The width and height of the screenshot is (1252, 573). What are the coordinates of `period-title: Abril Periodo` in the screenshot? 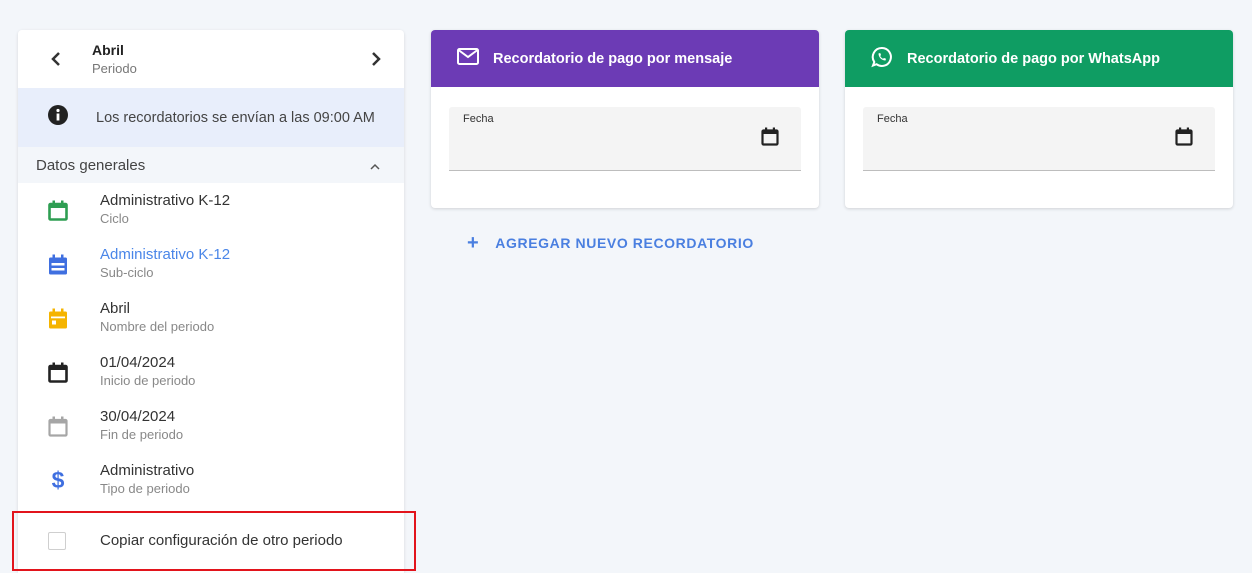 It's located at (230, 59).